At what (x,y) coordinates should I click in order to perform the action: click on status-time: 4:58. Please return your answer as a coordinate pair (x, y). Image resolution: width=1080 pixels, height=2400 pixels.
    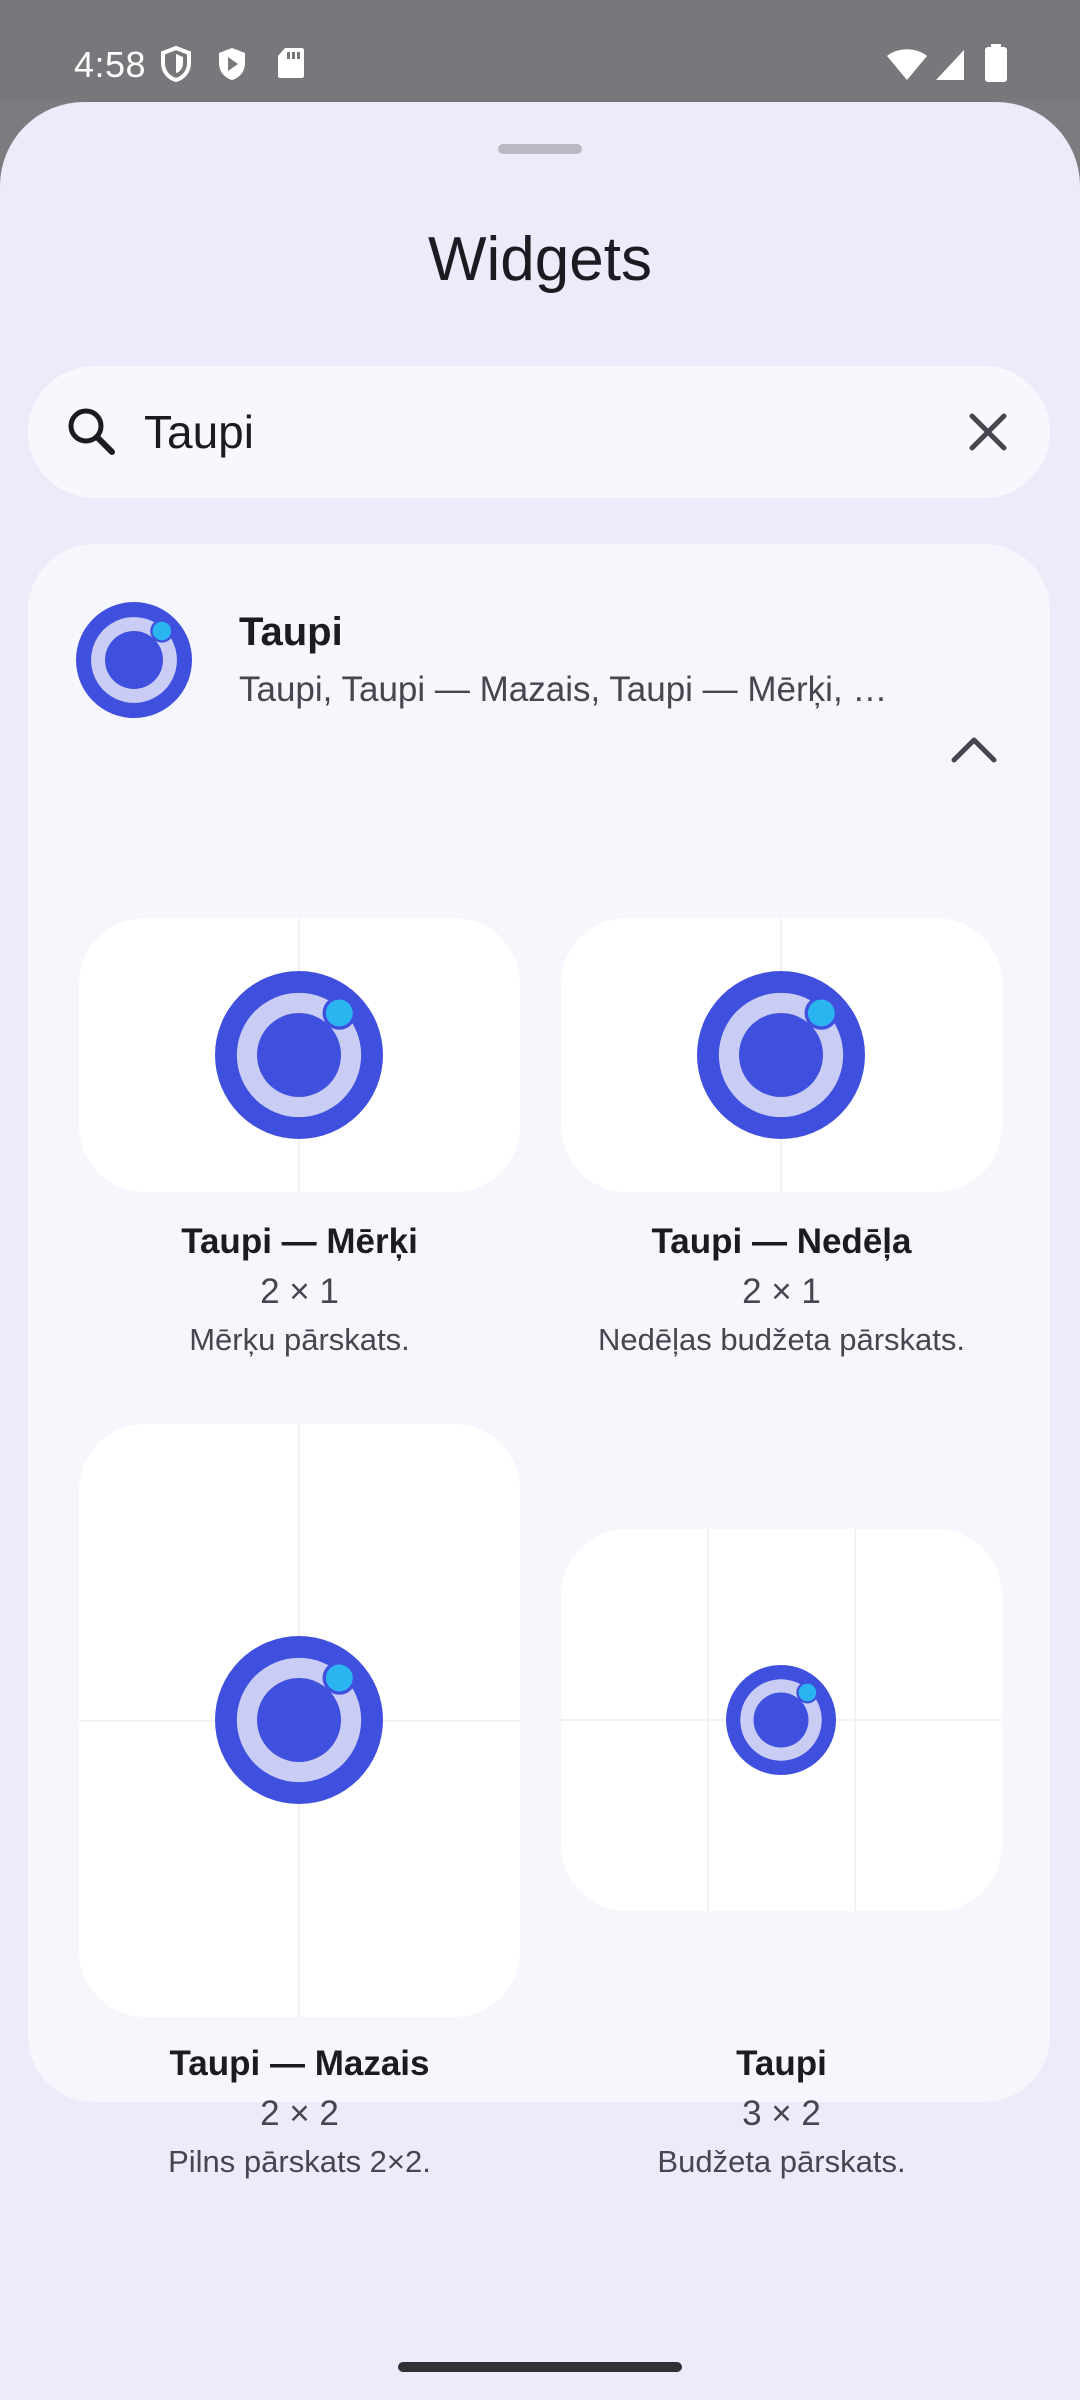
    Looking at the image, I should click on (110, 64).